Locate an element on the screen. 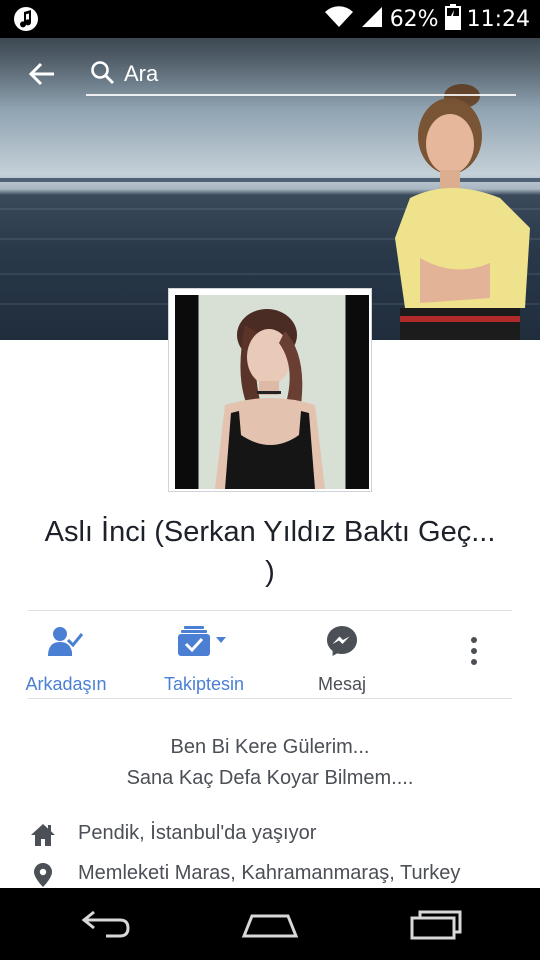 This screenshot has width=540, height=960. search-icon is located at coordinates (103, 75).